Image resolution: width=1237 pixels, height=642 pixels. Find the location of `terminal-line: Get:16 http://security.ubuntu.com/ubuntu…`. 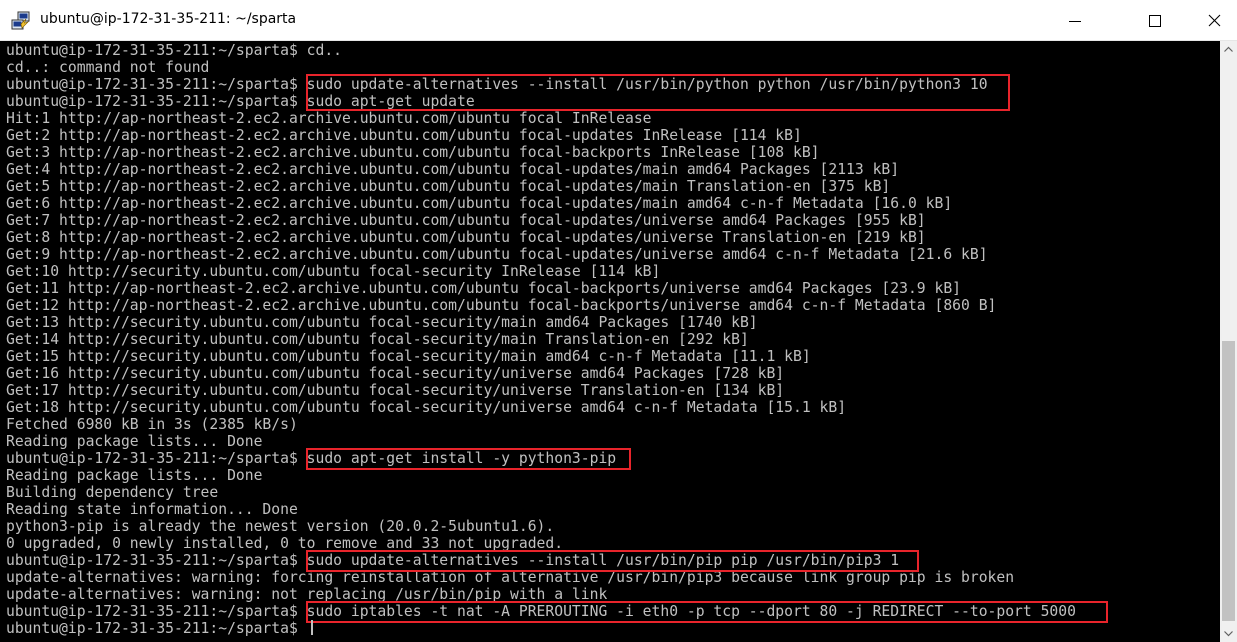

terminal-line: Get:16 http://security.ubuntu.com/ubuntu… is located at coordinates (395, 373).